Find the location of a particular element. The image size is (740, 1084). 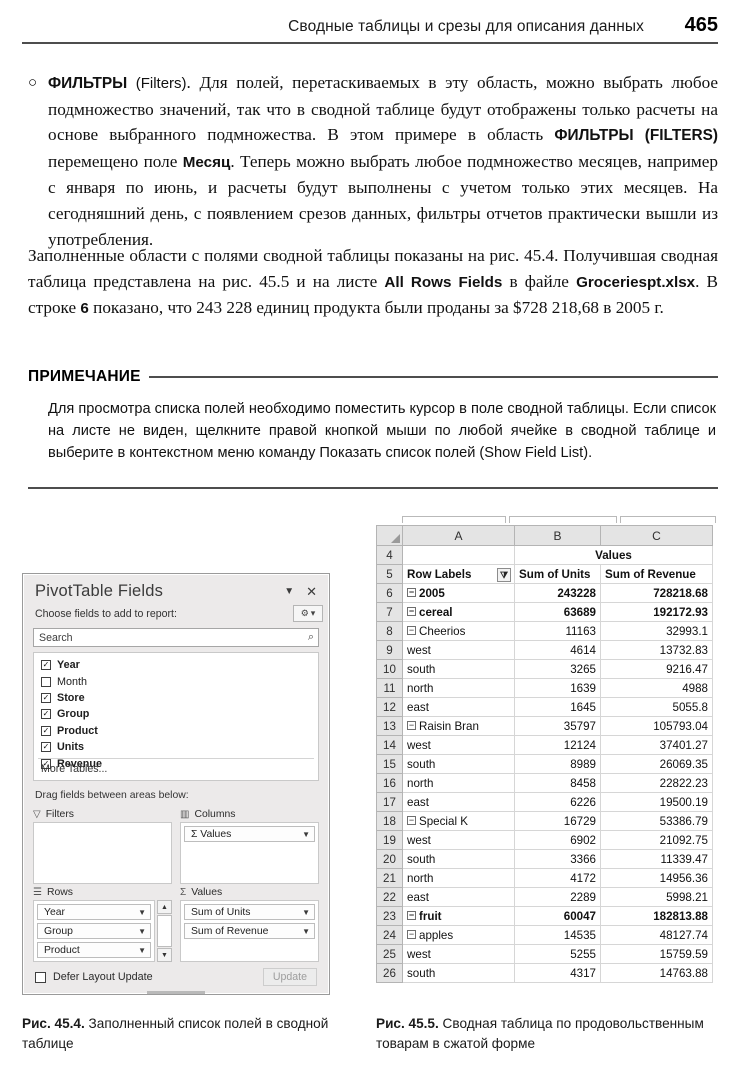

row-header: 24 is located at coordinates (389, 935).